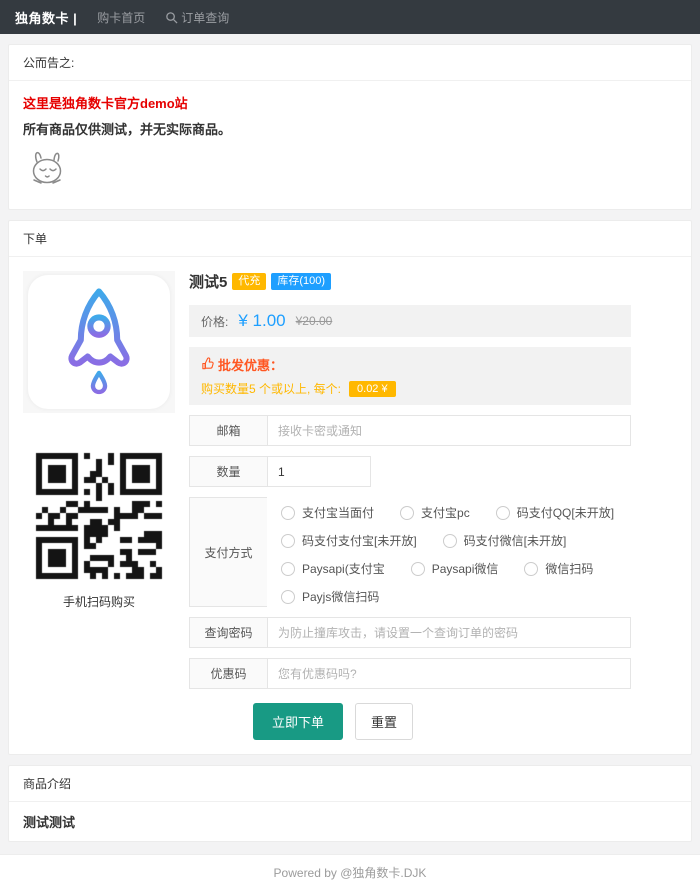 The width and height of the screenshot is (700, 896). Describe the element at coordinates (372, 388) in the screenshot. I see `wholesale-price-badge: 0.02 ¥` at that location.